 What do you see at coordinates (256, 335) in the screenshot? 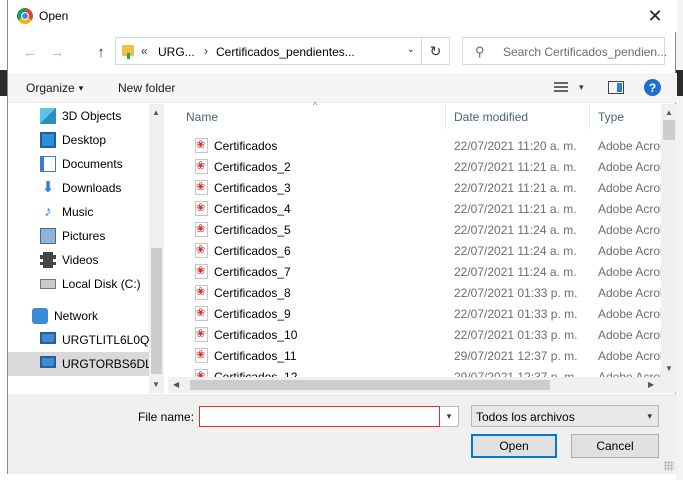
I see `file-name: Certificados_10` at bounding box center [256, 335].